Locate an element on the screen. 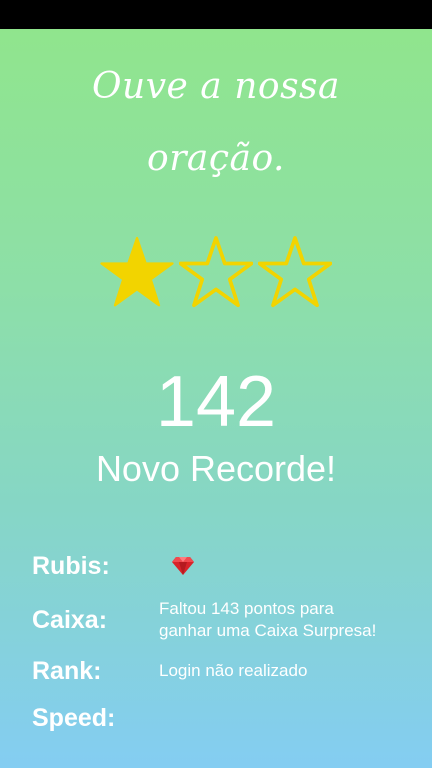 This screenshot has height=768, width=432. verse-line-1: Ouve a nossa is located at coordinates (216, 86).